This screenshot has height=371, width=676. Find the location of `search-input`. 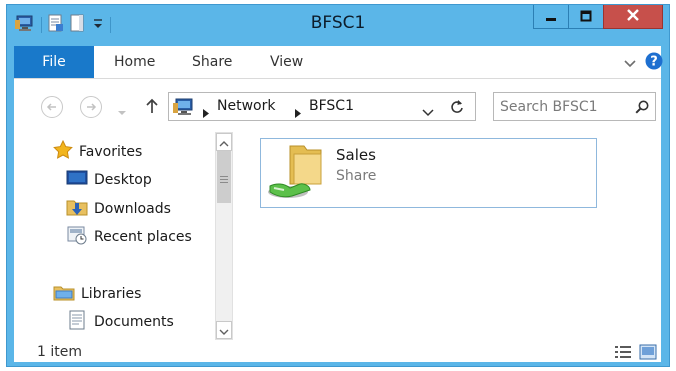

search-input is located at coordinates (563, 106).